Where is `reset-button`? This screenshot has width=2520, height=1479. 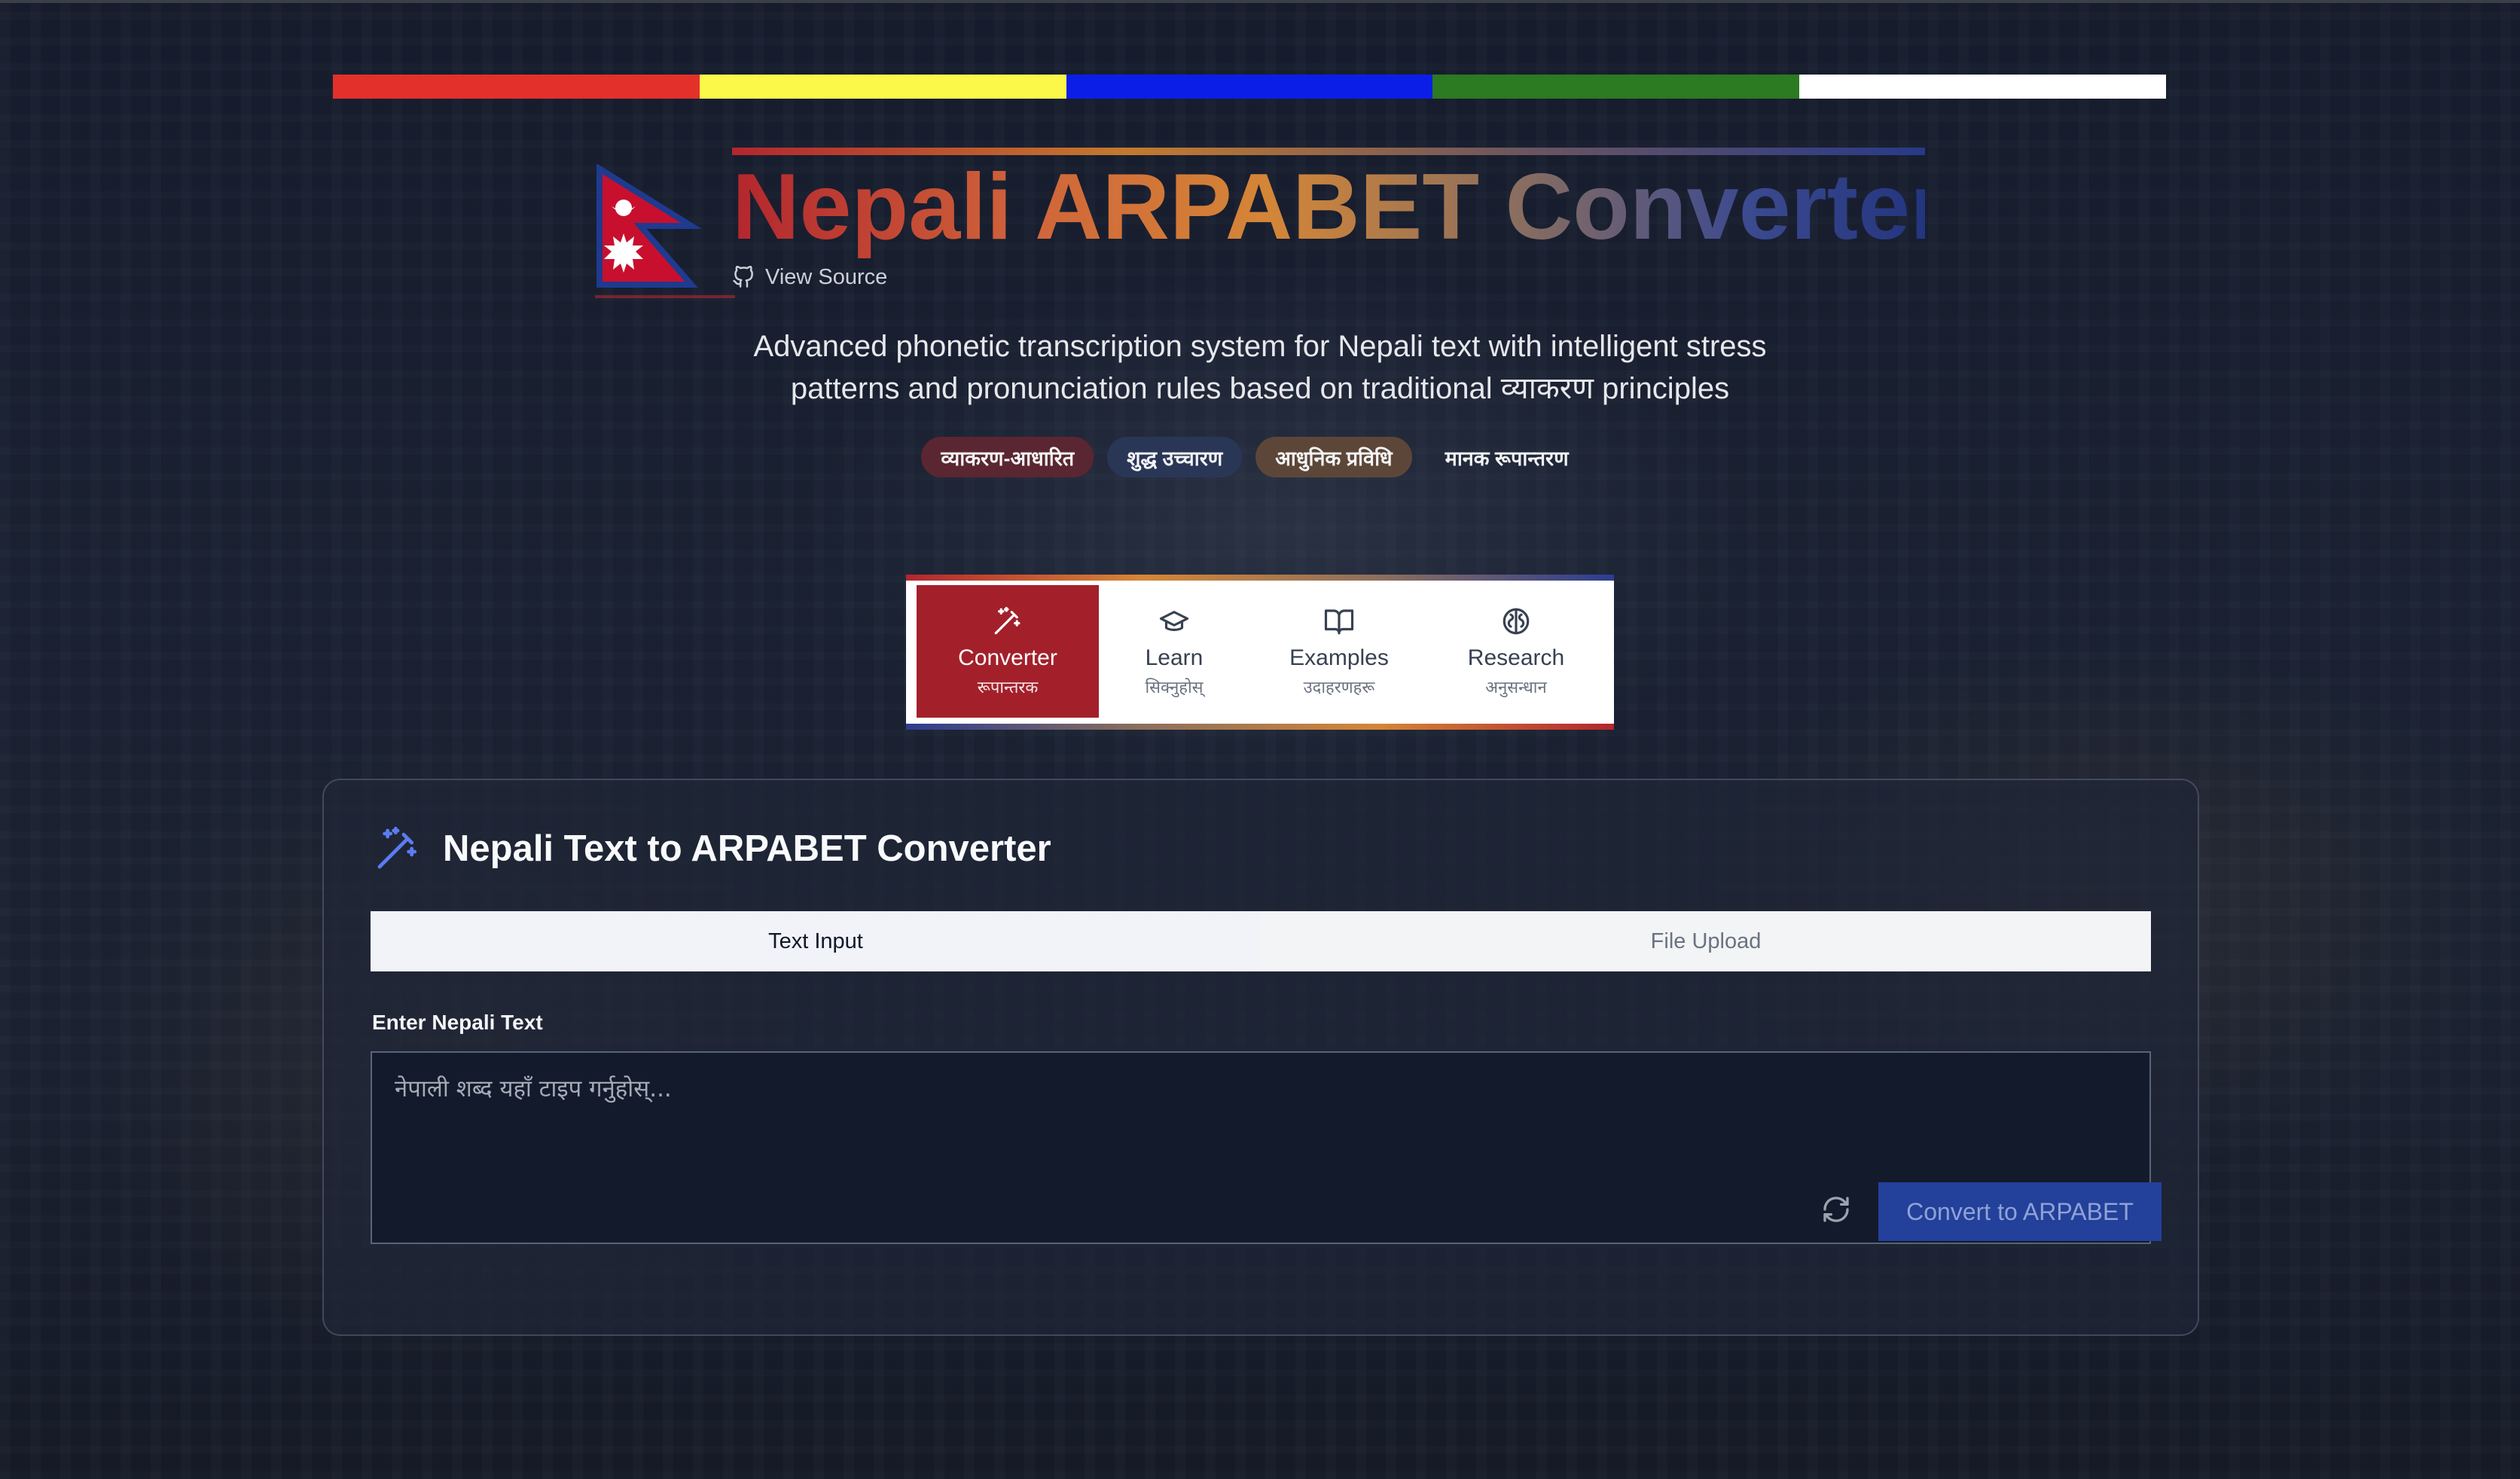
reset-button is located at coordinates (1836, 1209).